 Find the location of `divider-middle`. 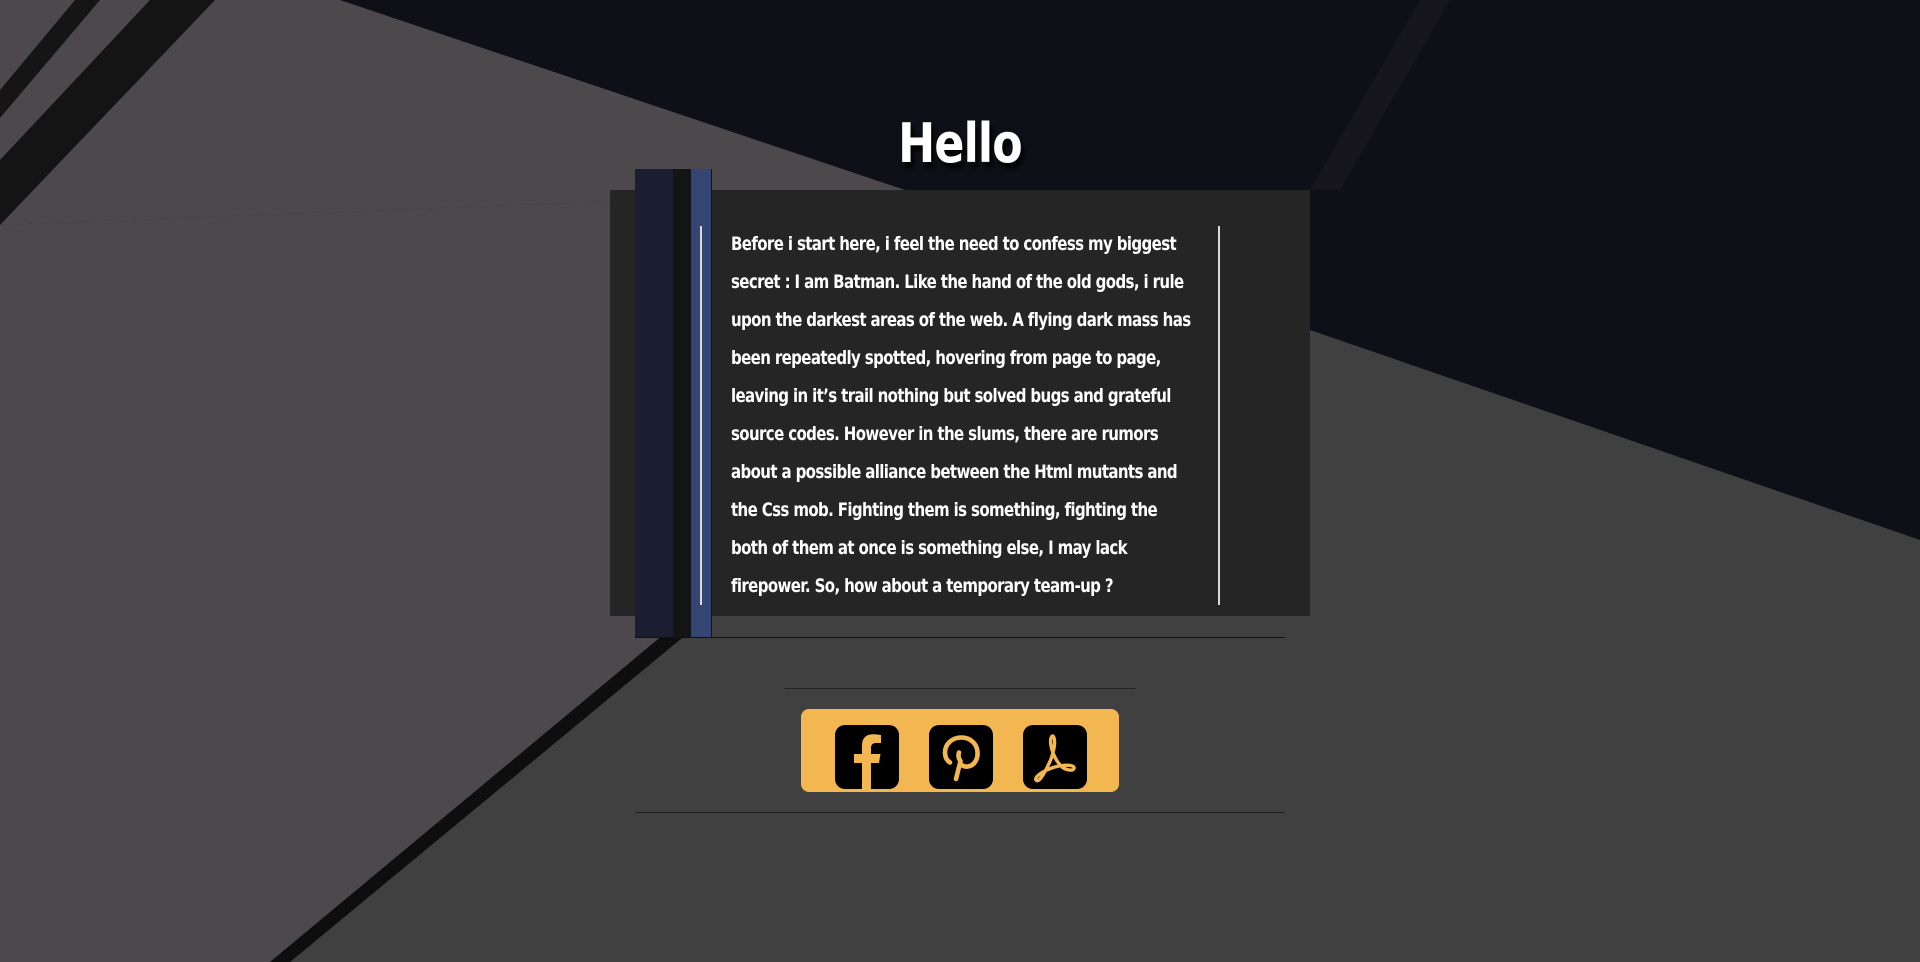

divider-middle is located at coordinates (960, 688).